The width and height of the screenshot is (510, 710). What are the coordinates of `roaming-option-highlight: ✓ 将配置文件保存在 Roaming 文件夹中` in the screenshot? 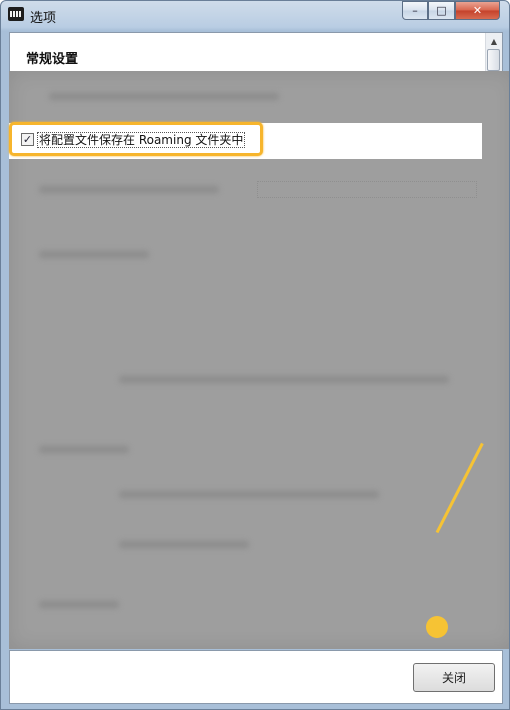 It's located at (136, 139).